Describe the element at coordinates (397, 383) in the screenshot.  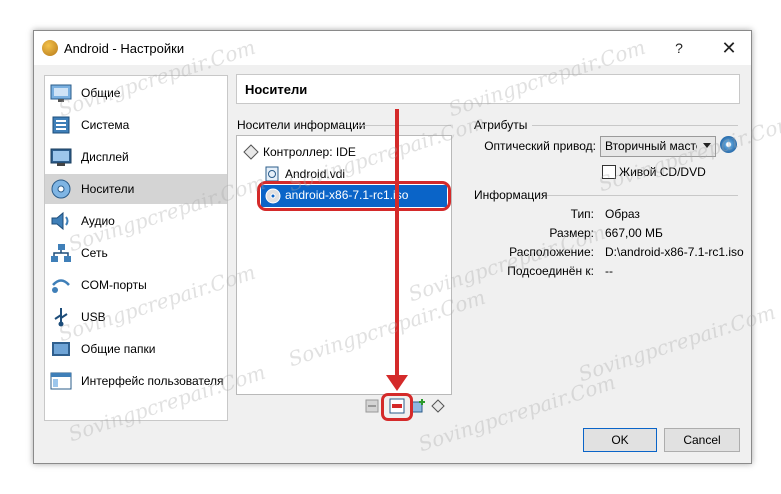
I see `annotation-arrow-head` at that location.